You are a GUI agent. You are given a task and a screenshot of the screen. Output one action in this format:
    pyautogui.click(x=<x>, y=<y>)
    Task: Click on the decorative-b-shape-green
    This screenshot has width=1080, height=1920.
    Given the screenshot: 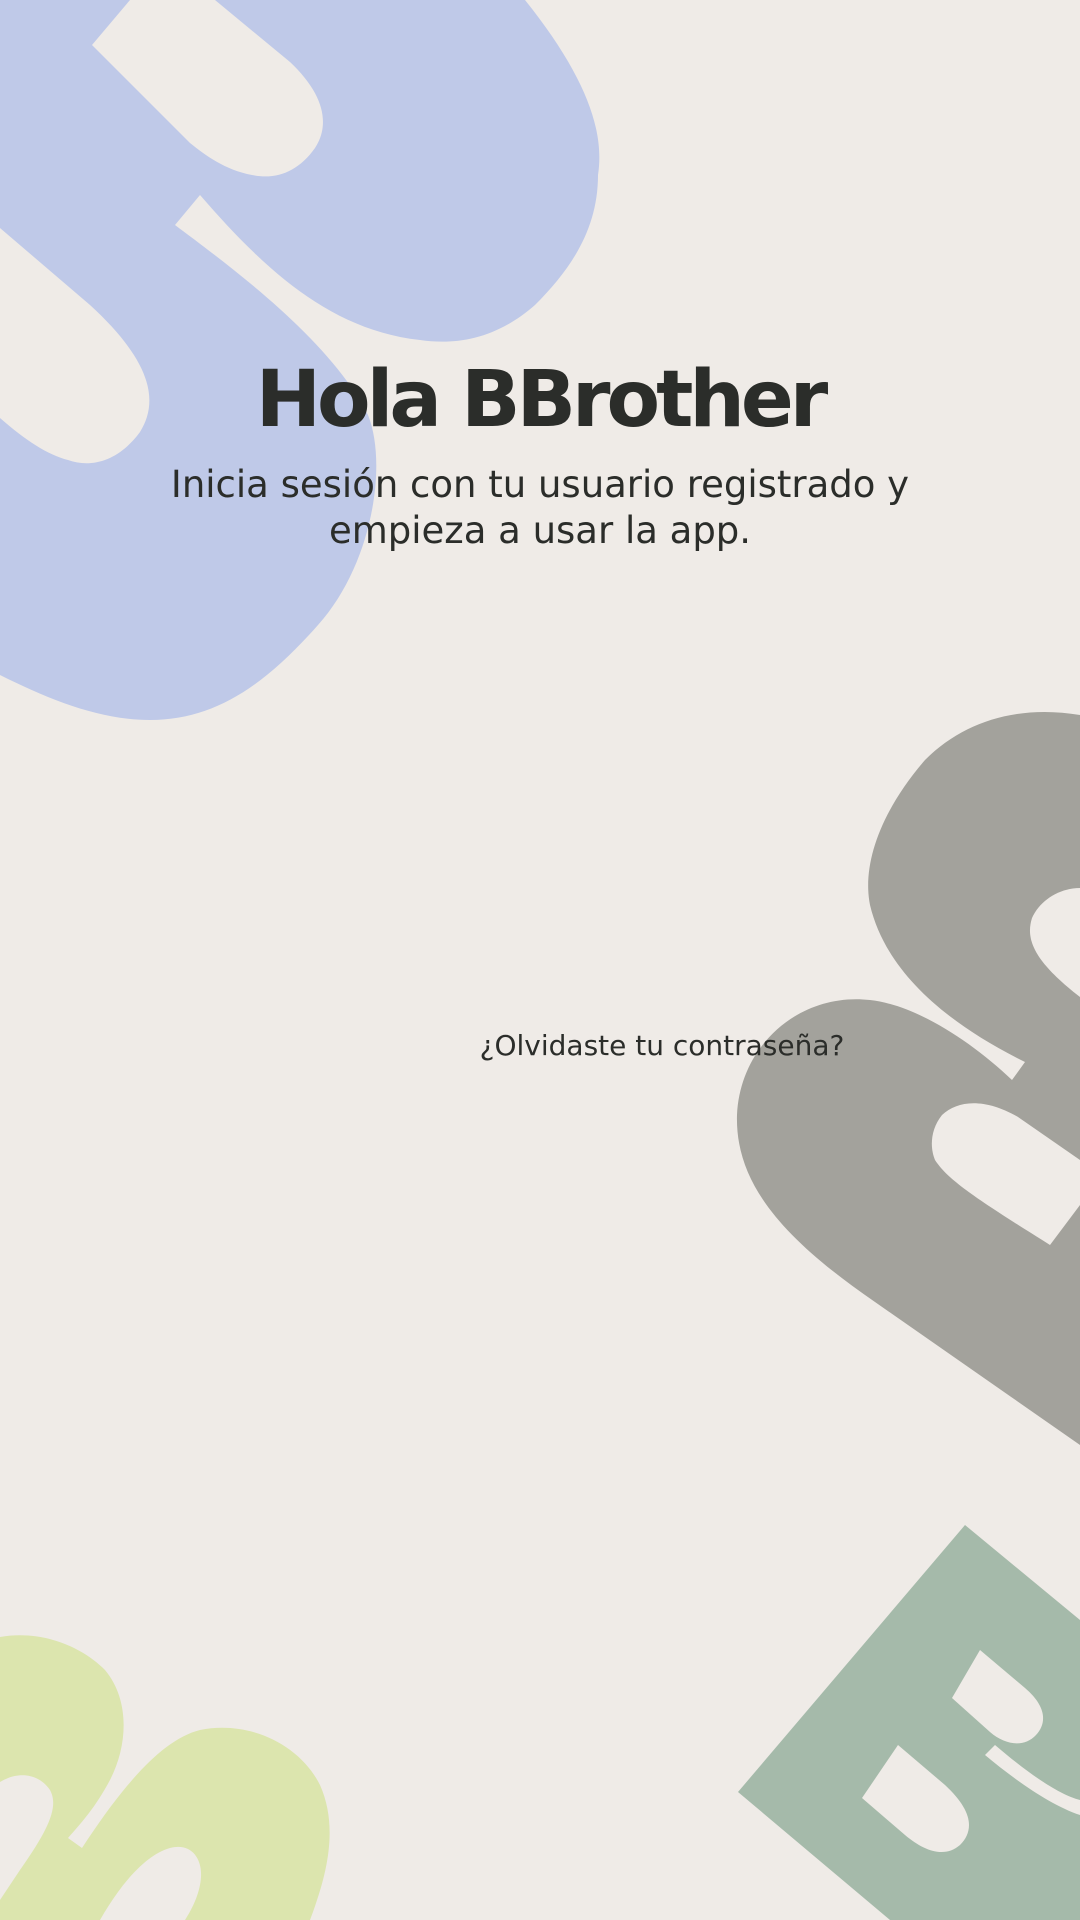 What is the action you would take?
    pyautogui.click(x=909, y=1722)
    